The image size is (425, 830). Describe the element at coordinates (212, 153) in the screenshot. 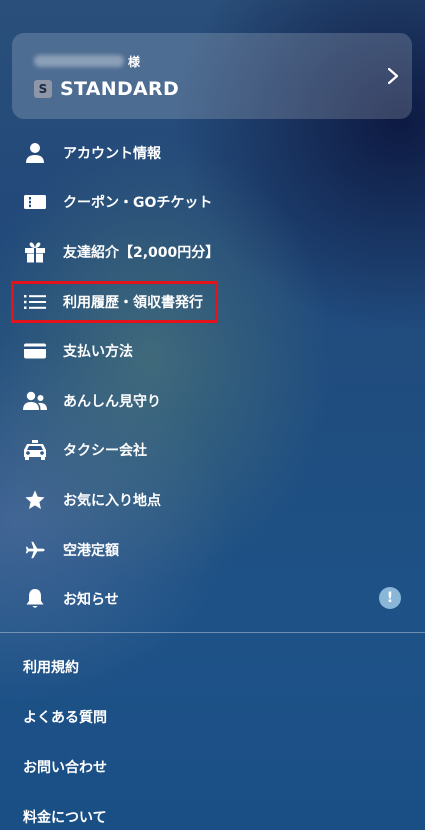

I see `menu-item-account: アカウント情報` at that location.